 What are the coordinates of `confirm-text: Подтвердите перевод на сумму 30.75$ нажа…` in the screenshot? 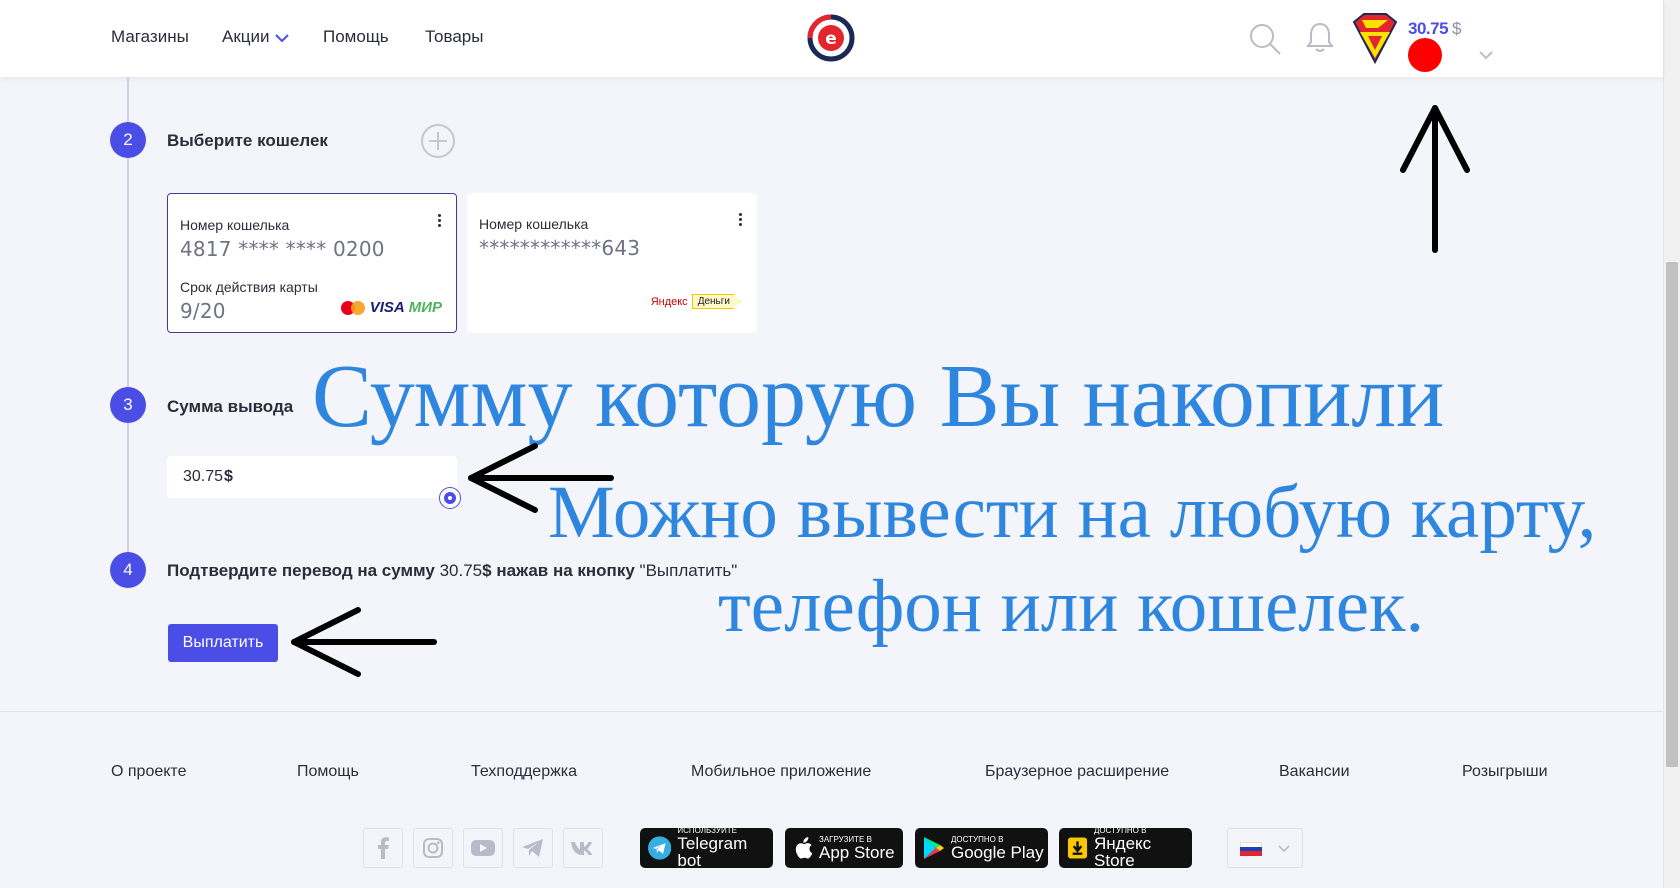 It's located at (452, 571).